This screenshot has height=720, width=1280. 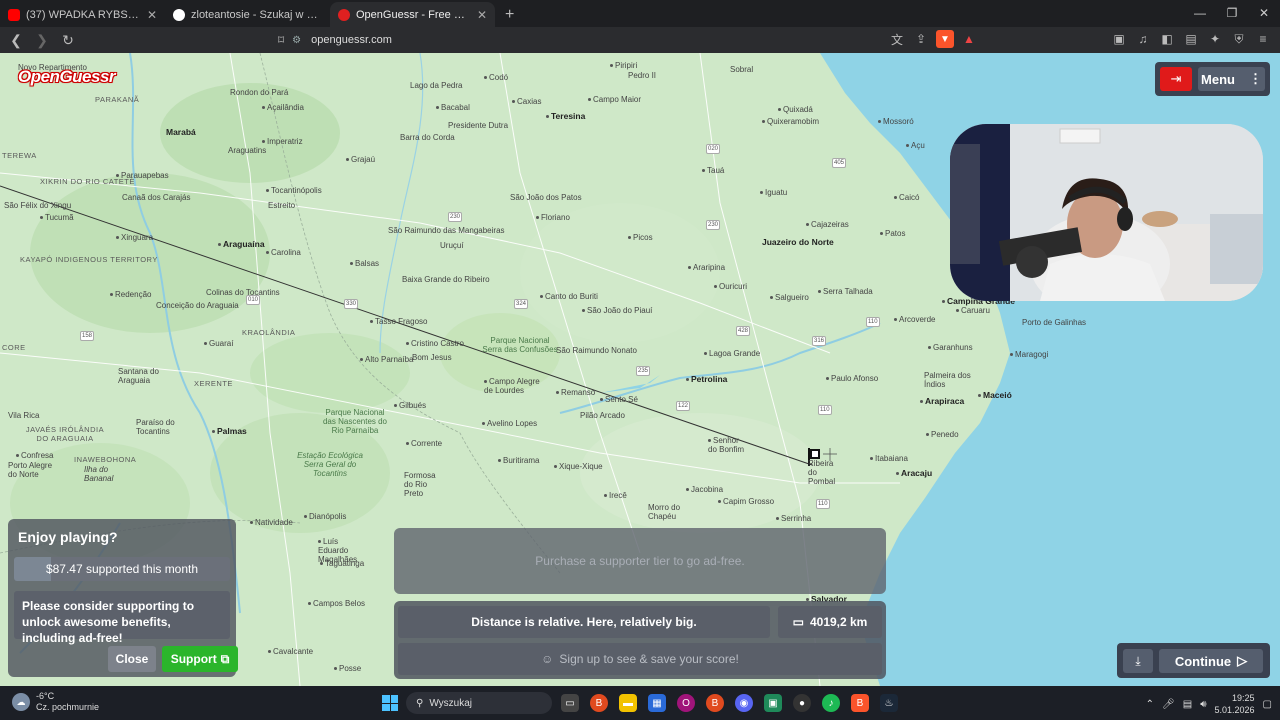 I want to click on taskbar-search: ⚲ Wyszukaj, so click(x=479, y=703).